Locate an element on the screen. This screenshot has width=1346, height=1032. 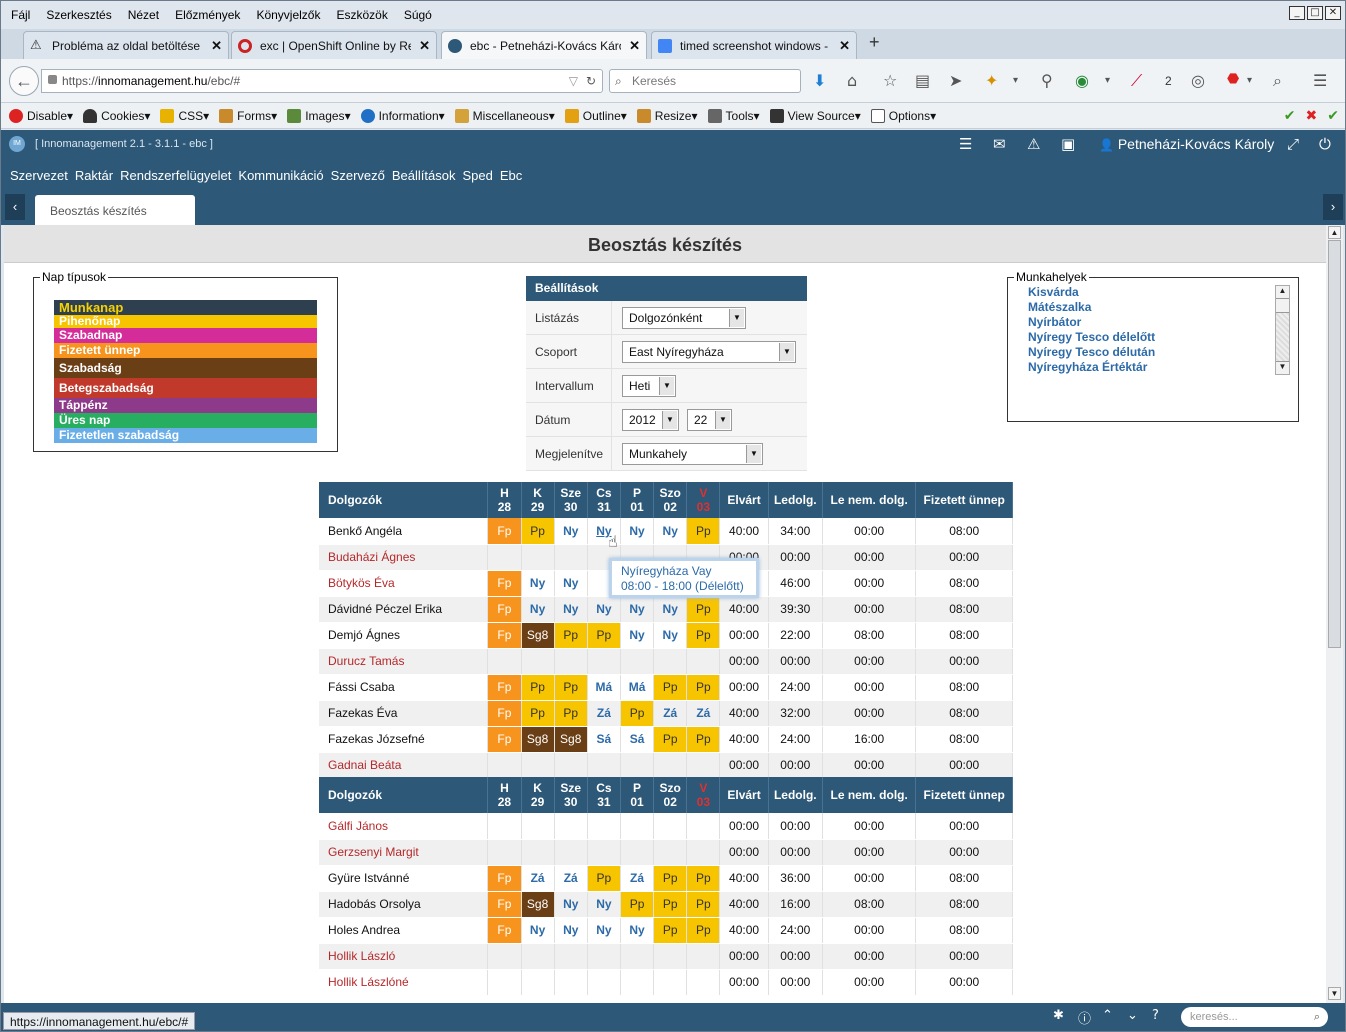
nav-ebc: Ebc is located at coordinates (511, 175).